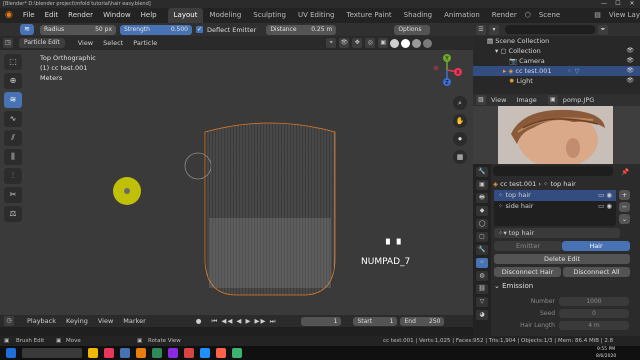 The width and height of the screenshot is (640, 360). Describe the element at coordinates (156, 29) in the screenshot. I see `strength-field: Strength 0.500` at that location.